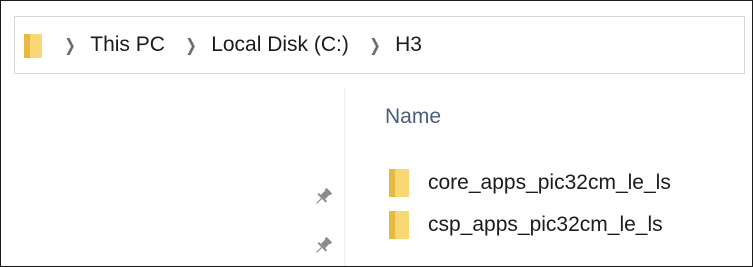  What do you see at coordinates (549, 182) in the screenshot?
I see `file-name: core_apps_pic32cm_le_ls` at bounding box center [549, 182].